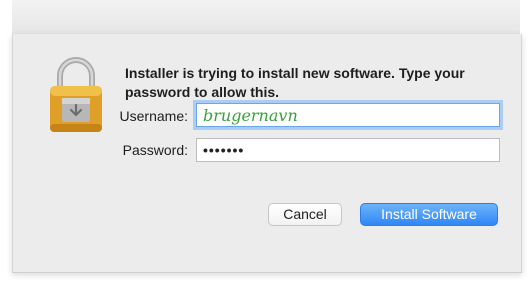 The width and height of the screenshot is (532, 285). I want to click on cancel-button: Cancel, so click(305, 214).